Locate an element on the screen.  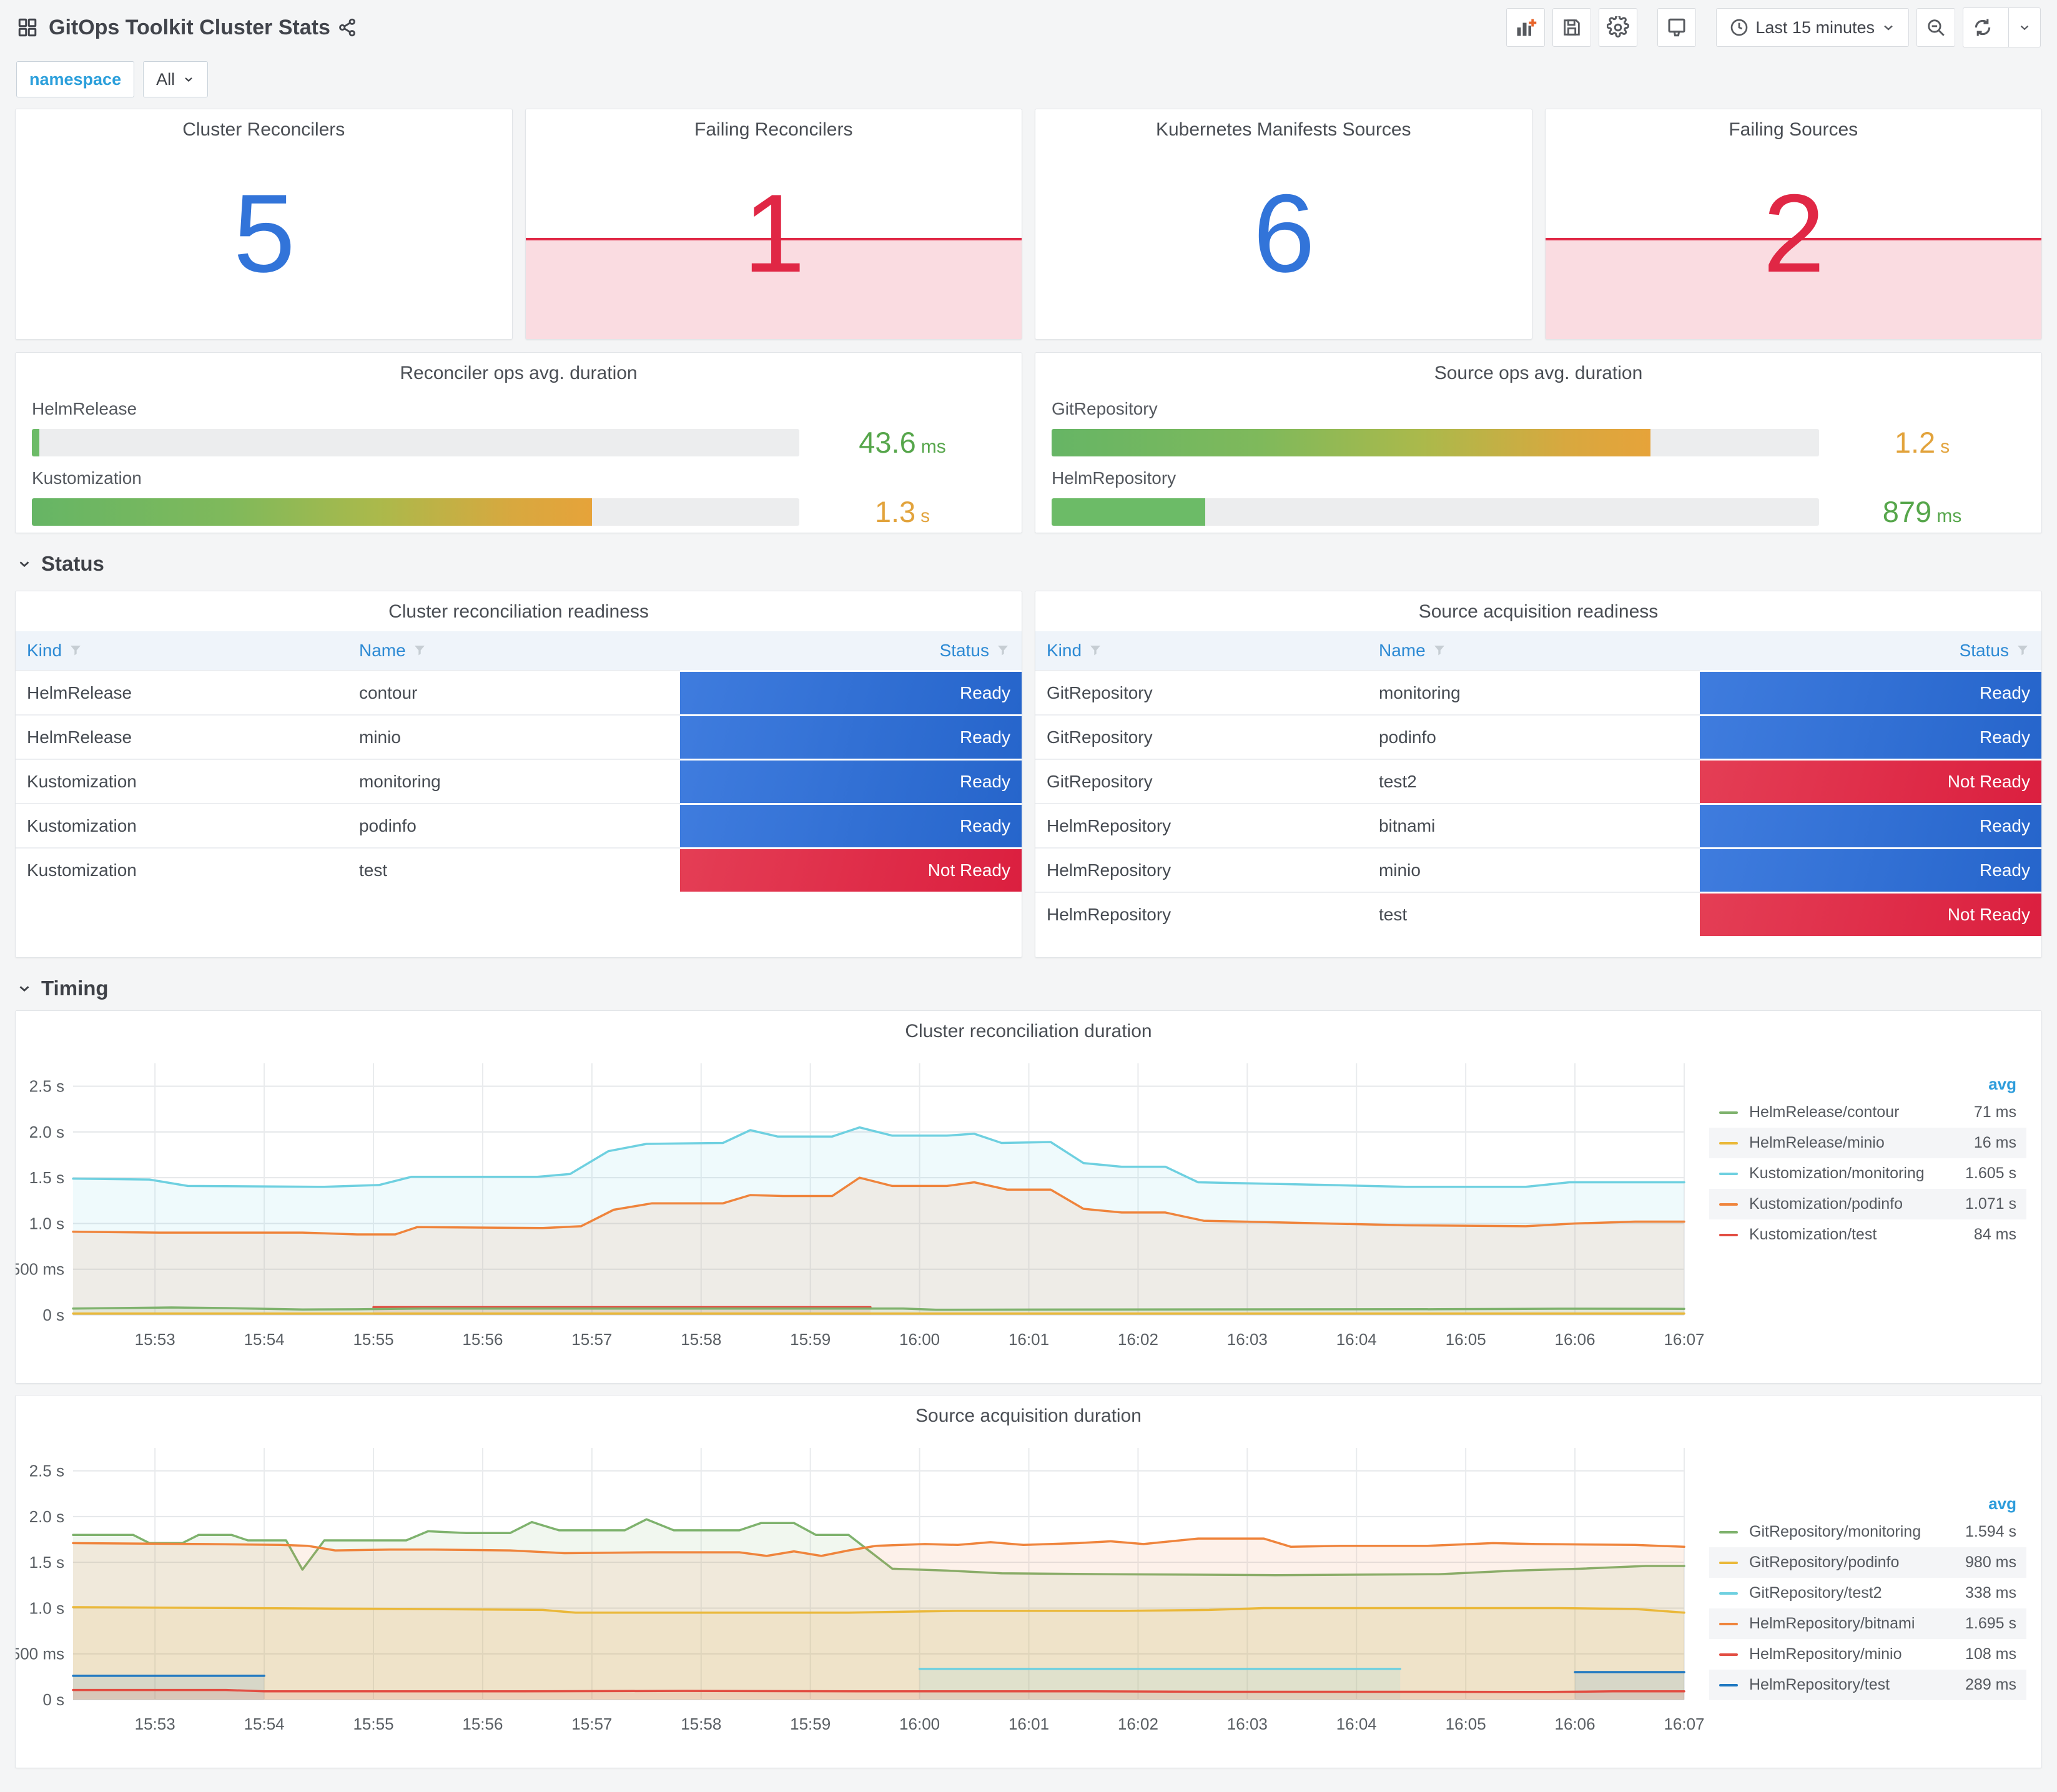
legend-item: GitRepository/podinfo 980 ms is located at coordinates (1867, 1562).